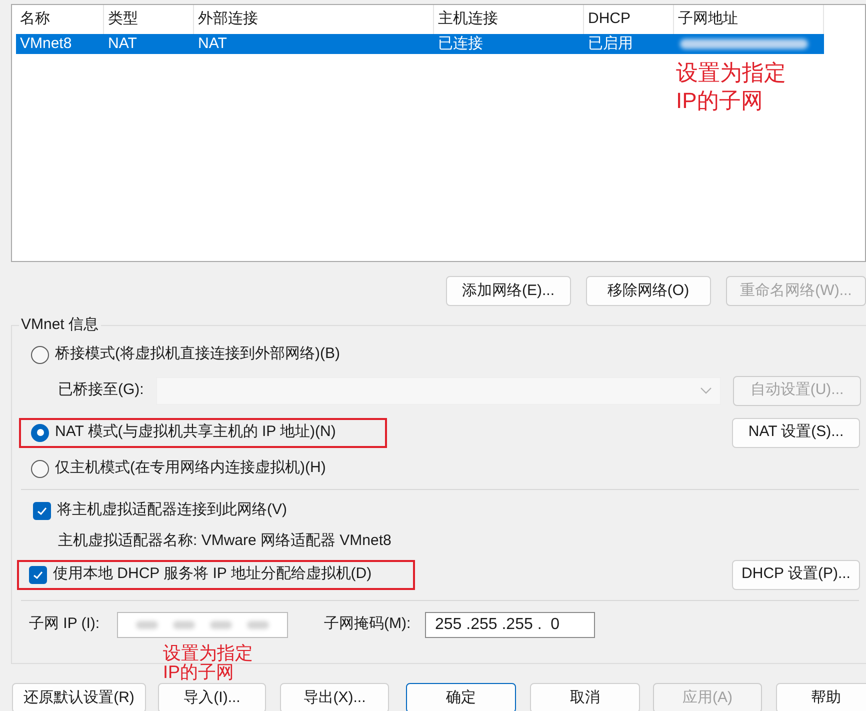 This screenshot has height=711, width=866. Describe the element at coordinates (648, 291) in the screenshot. I see `network-button: 移除网络(O)` at that location.